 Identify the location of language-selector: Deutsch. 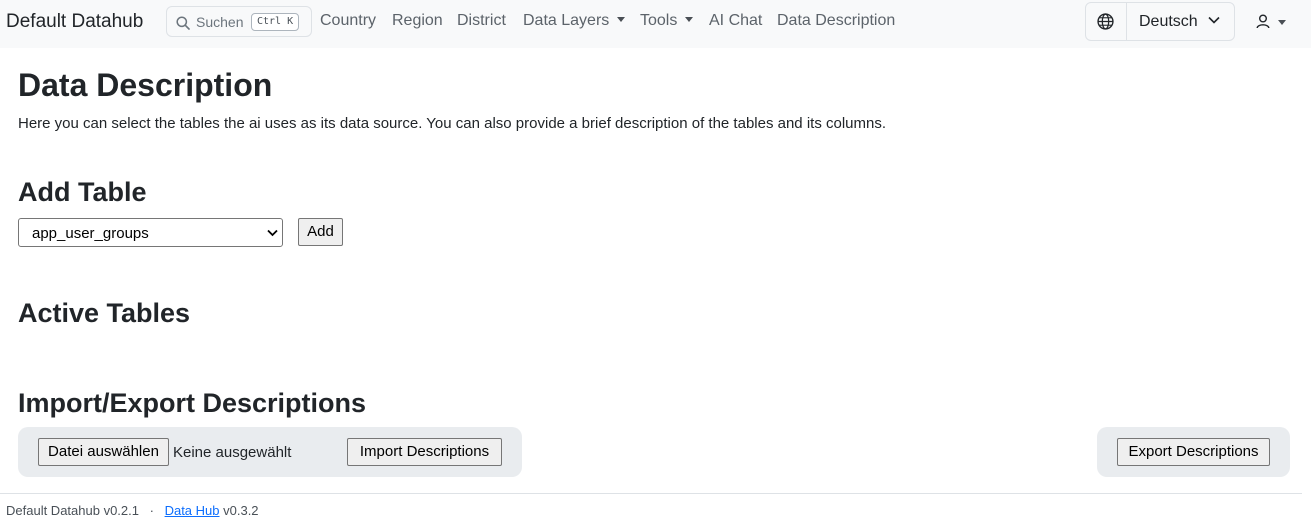
(1160, 21).